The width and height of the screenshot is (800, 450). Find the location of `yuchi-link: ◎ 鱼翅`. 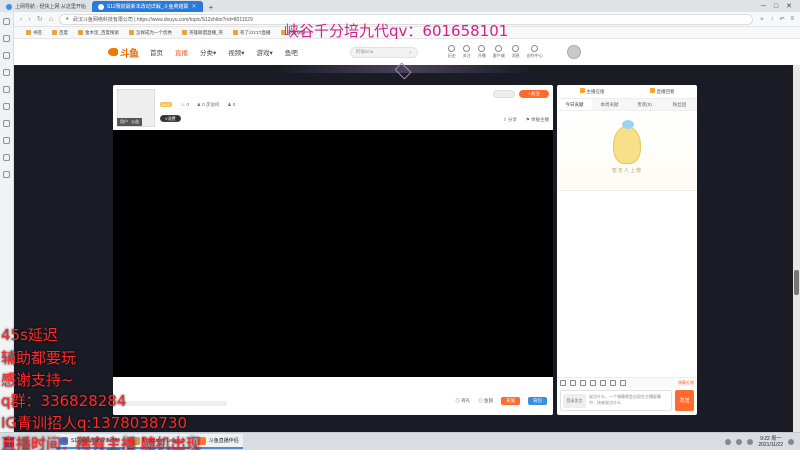

yuchi-link: ◎ 鱼翅 is located at coordinates (485, 401).